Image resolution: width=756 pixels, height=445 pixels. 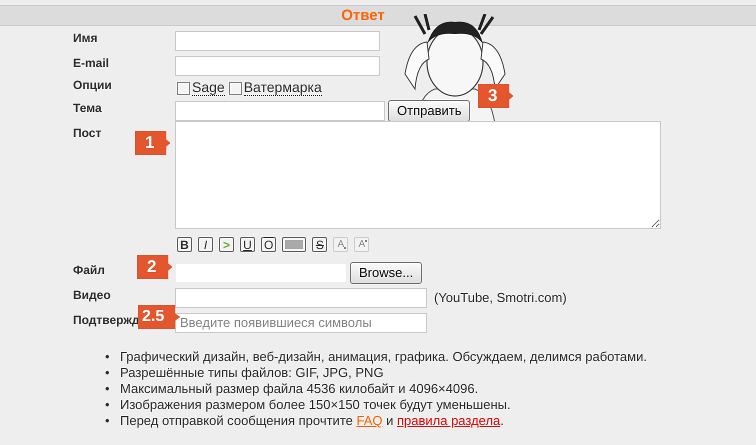 What do you see at coordinates (496, 96) in the screenshot?
I see `callout-badge: 3` at bounding box center [496, 96].